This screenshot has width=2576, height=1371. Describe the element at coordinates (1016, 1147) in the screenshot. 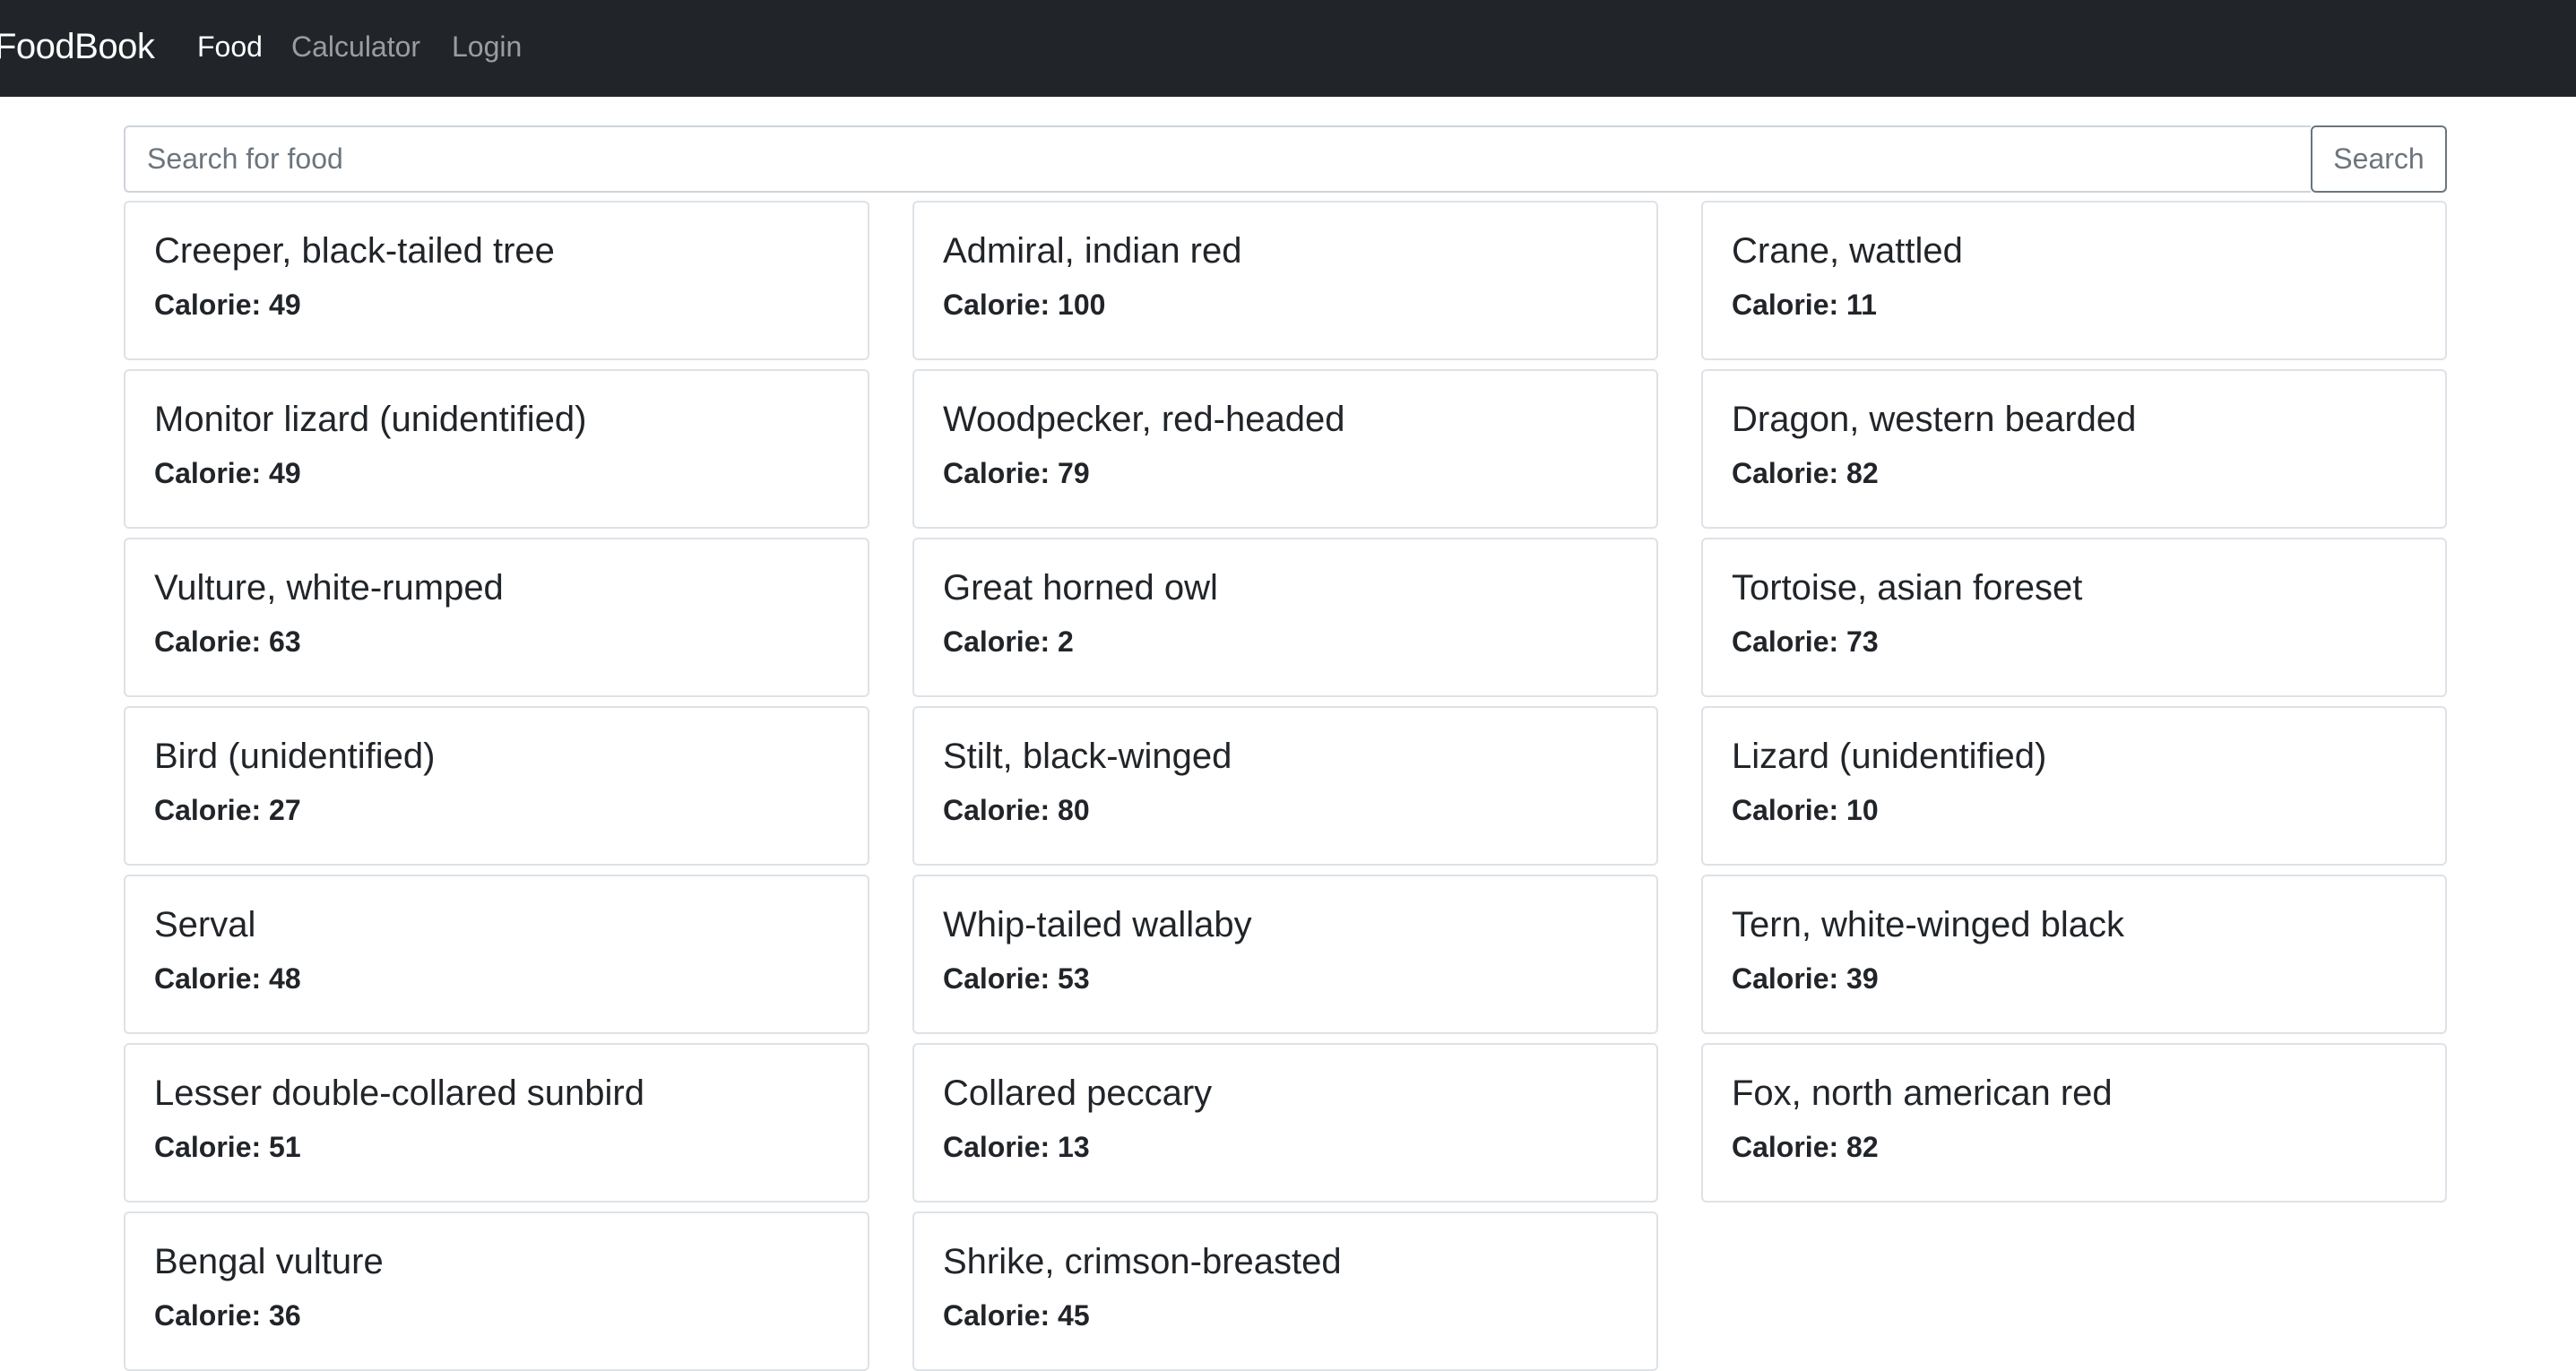

I see `food-card-calorie: Calorie: 13` at that location.